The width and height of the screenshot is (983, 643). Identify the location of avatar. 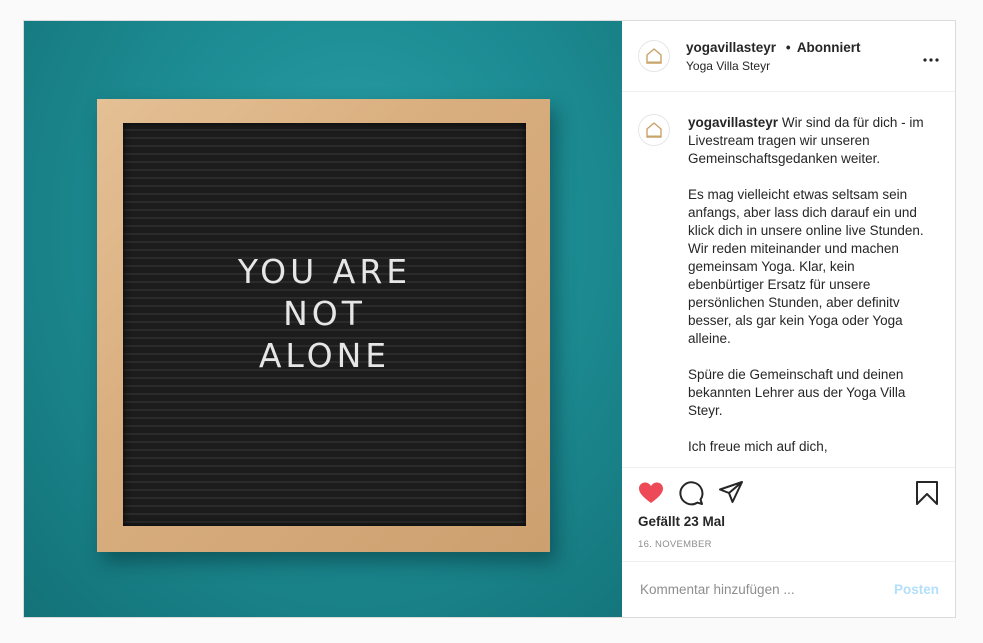
(654, 56).